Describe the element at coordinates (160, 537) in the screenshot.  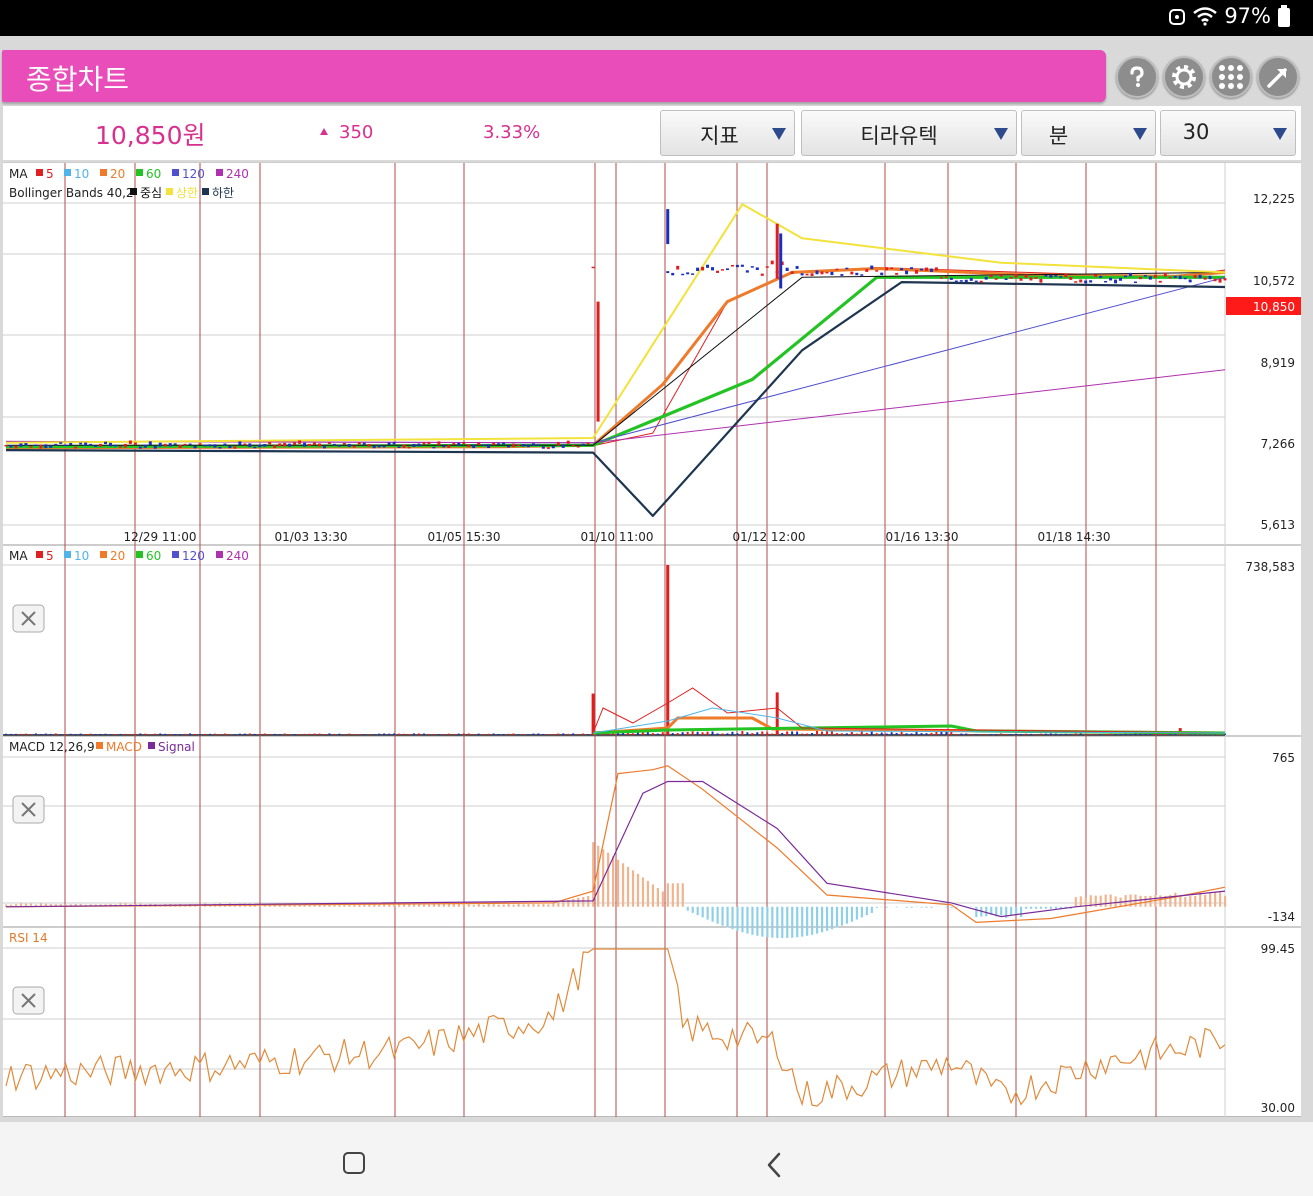
I see `x-tick-label: 12/29 11:00` at that location.